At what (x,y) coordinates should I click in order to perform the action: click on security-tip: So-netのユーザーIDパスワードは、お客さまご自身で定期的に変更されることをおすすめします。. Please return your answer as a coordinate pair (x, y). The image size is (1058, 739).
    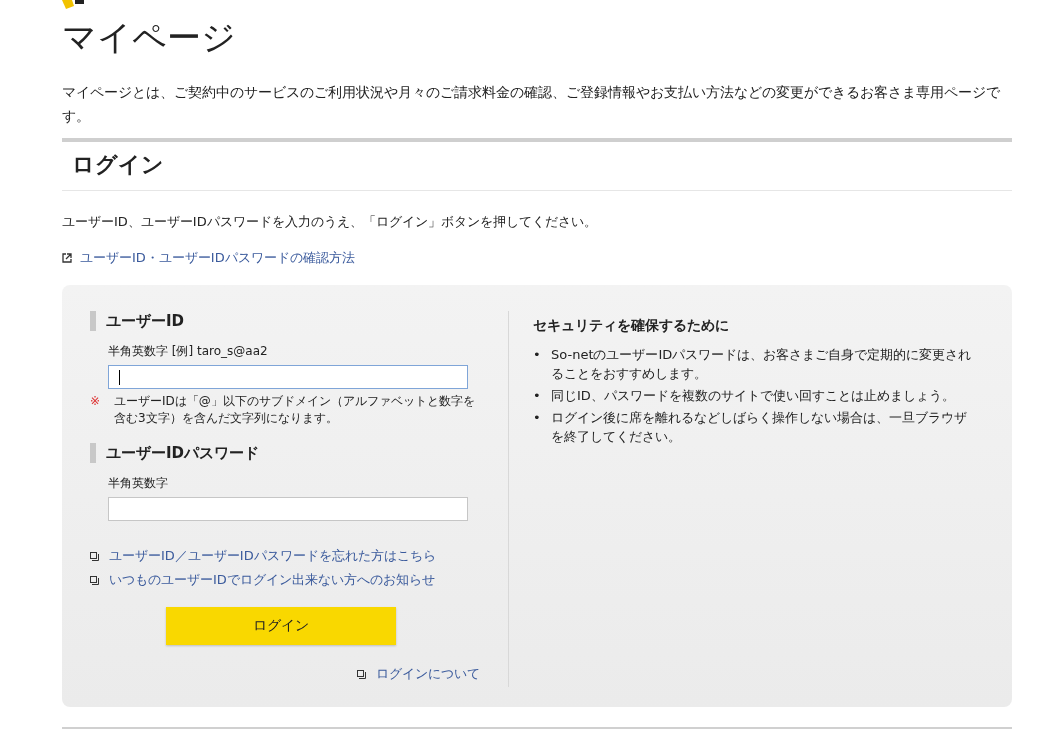
    Looking at the image, I should click on (762, 364).